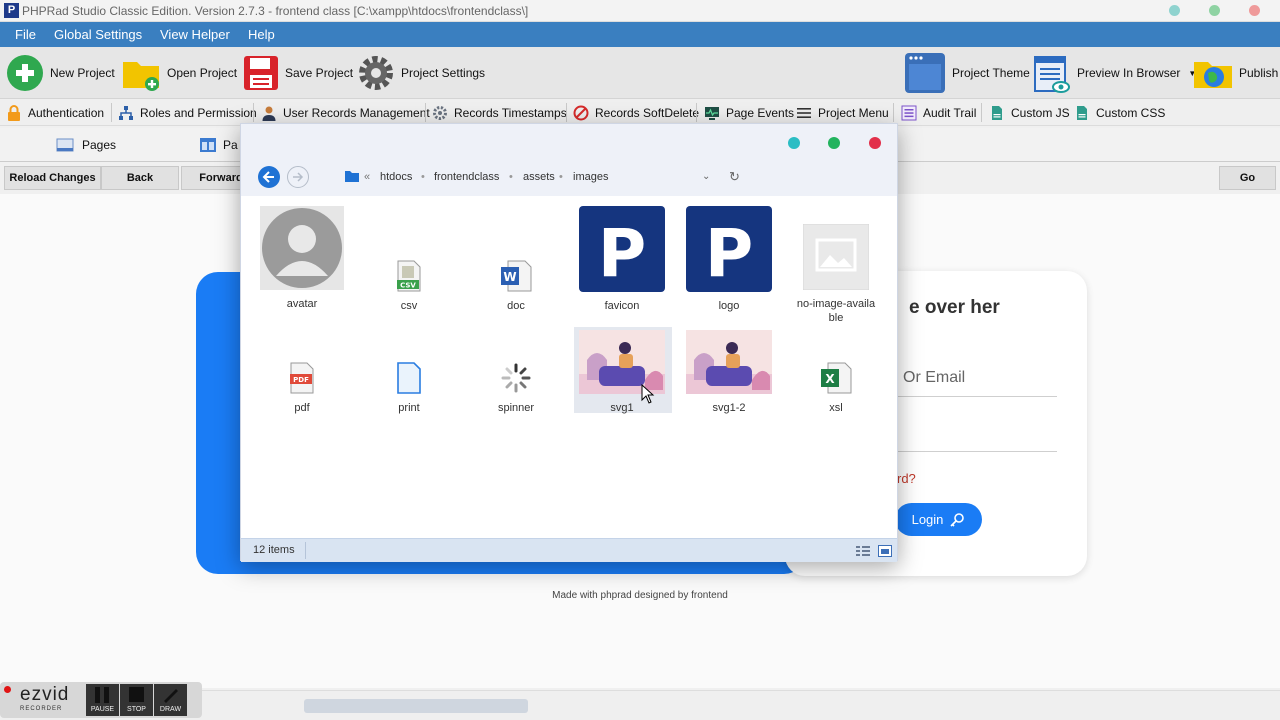 The image size is (1280, 720). Describe the element at coordinates (141, 76) in the screenshot. I see `folder-open-icon` at that location.